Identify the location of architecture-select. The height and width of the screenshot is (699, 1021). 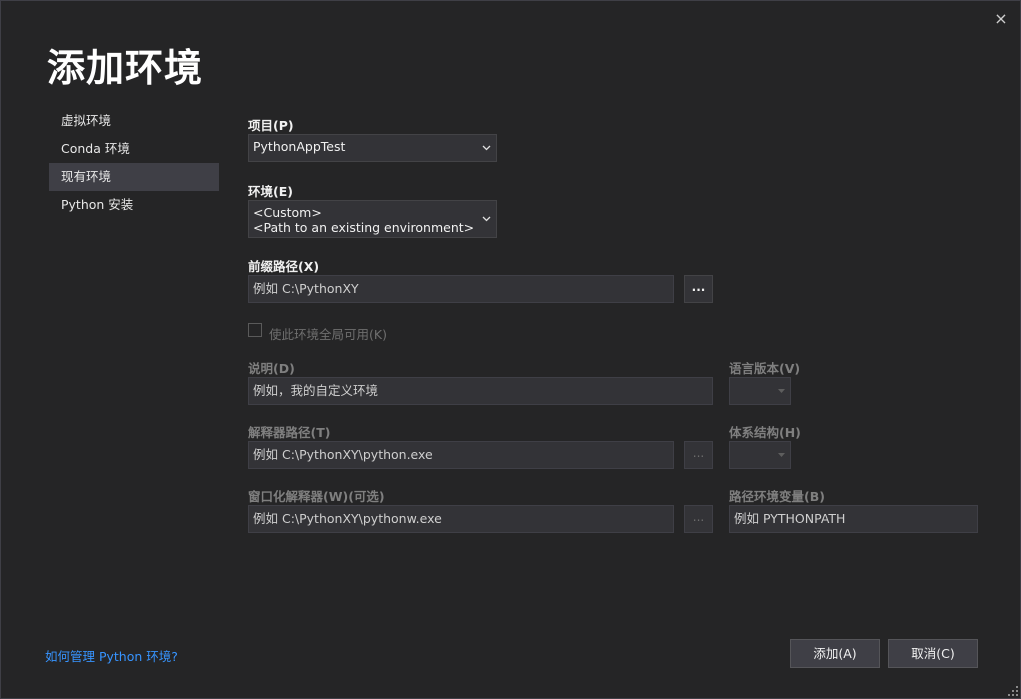
(760, 455).